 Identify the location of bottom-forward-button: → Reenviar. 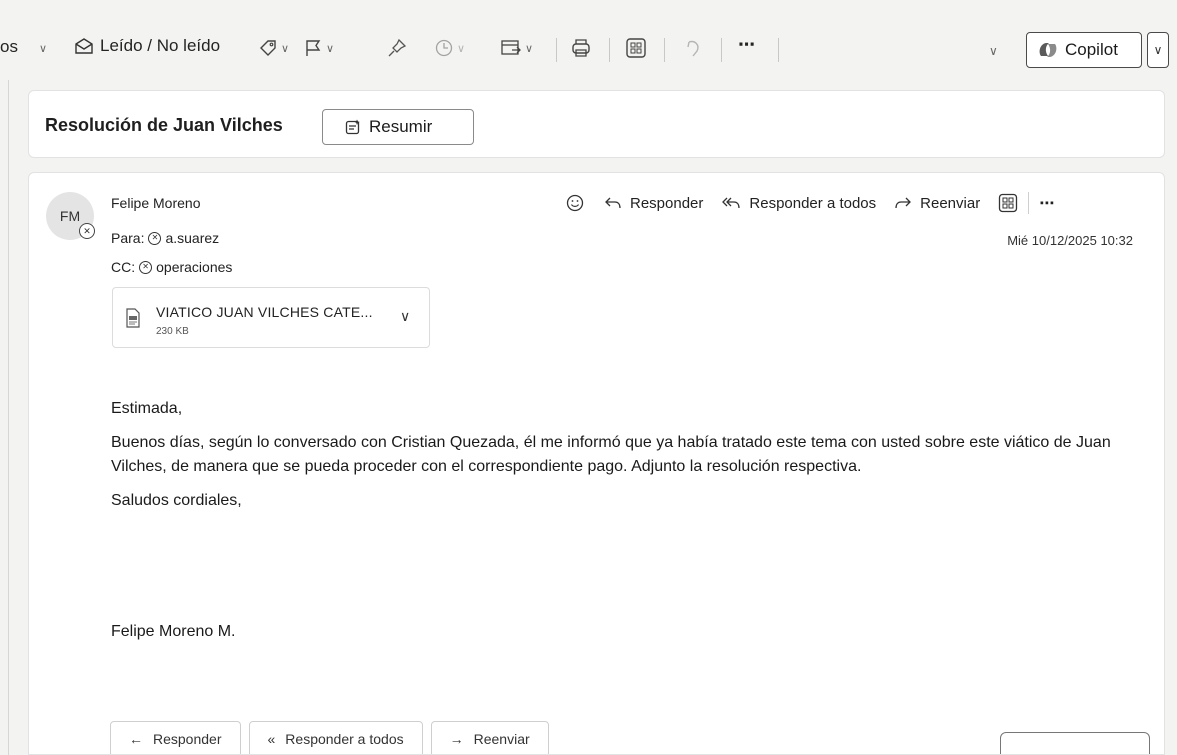
(489, 737).